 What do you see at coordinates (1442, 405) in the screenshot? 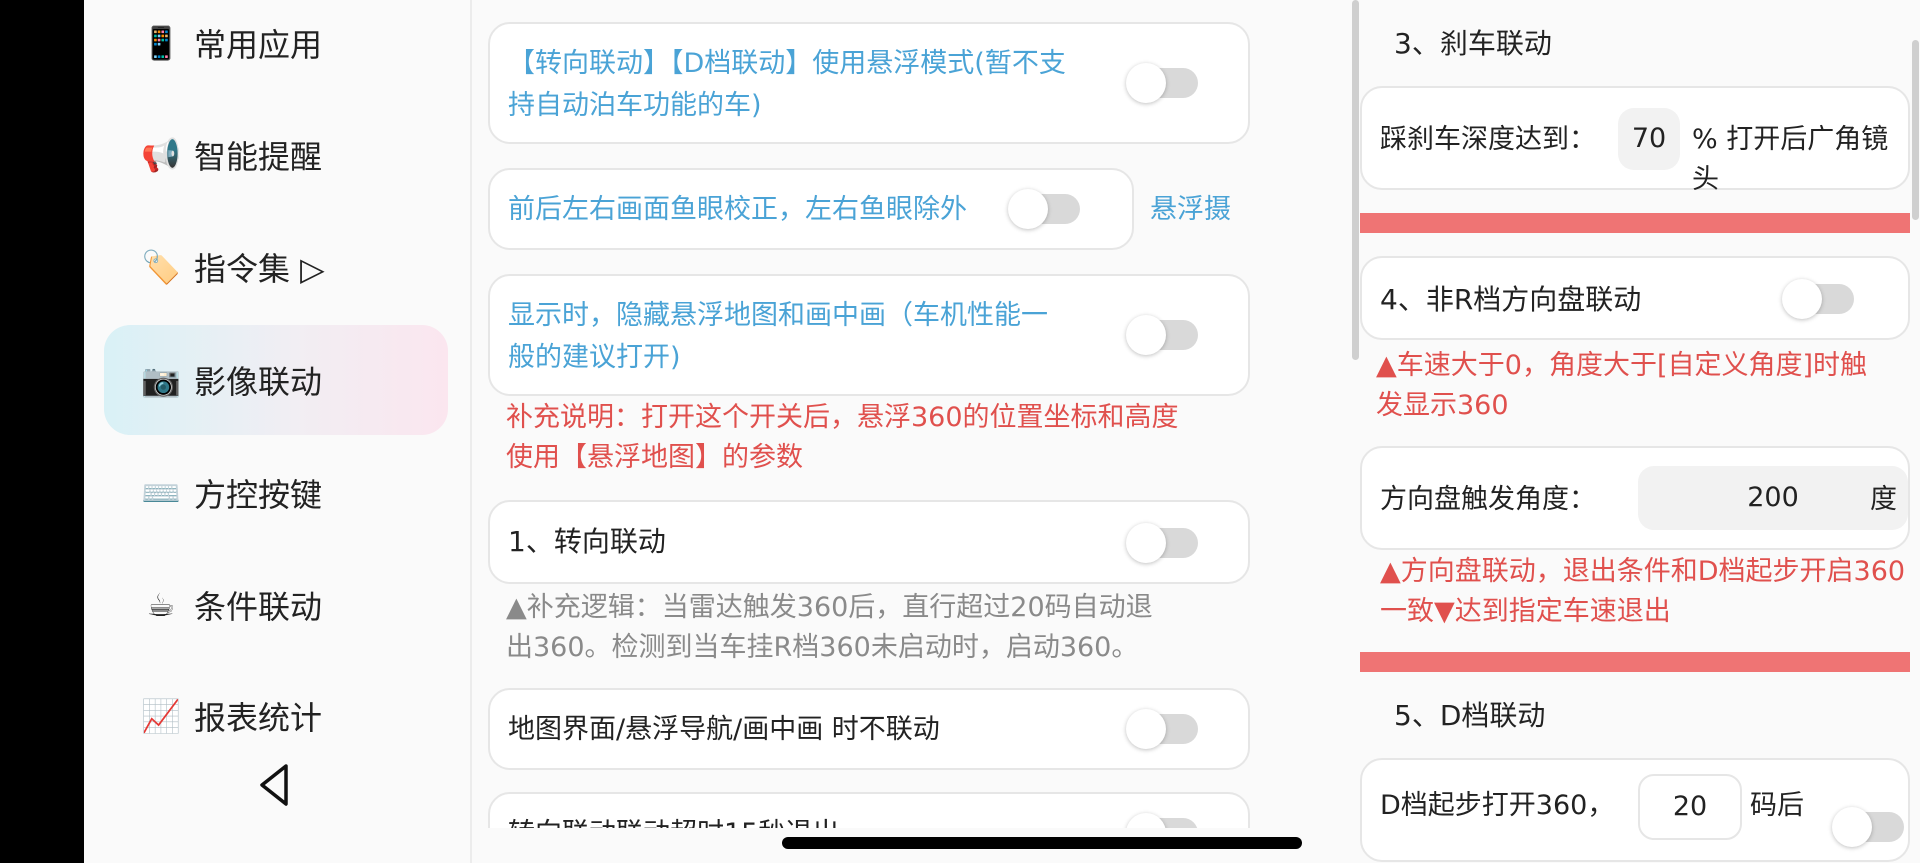
I see `steering-note-line2: 发显示360` at bounding box center [1442, 405].